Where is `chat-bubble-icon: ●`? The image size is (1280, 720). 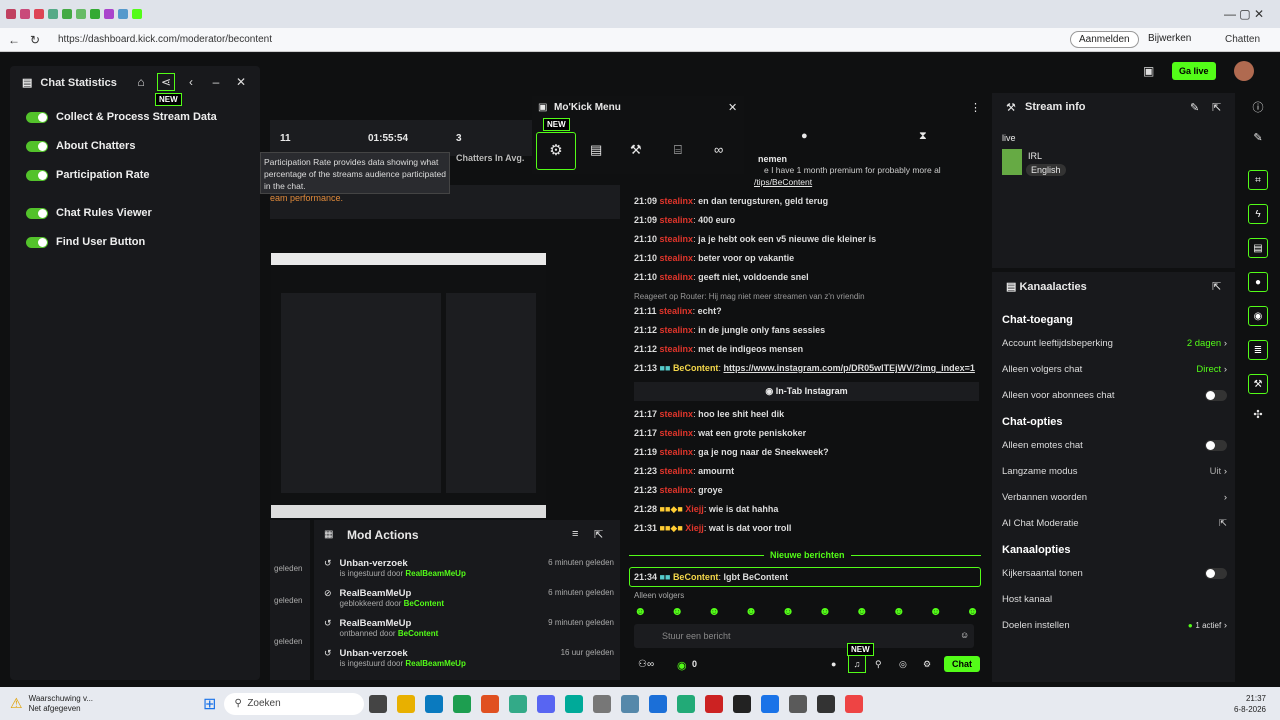 chat-bubble-icon: ● is located at coordinates (833, 664).